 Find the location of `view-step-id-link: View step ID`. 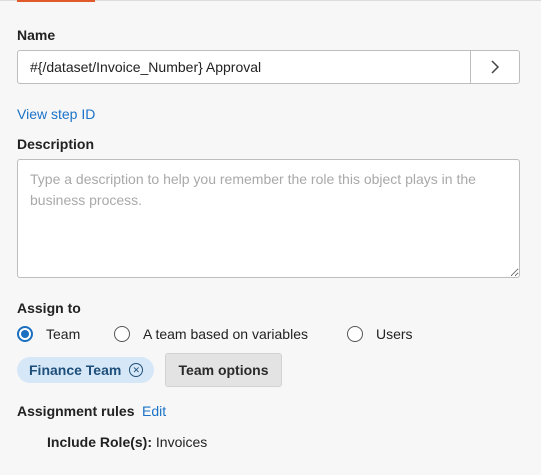

view-step-id-link: View step ID is located at coordinates (56, 114).